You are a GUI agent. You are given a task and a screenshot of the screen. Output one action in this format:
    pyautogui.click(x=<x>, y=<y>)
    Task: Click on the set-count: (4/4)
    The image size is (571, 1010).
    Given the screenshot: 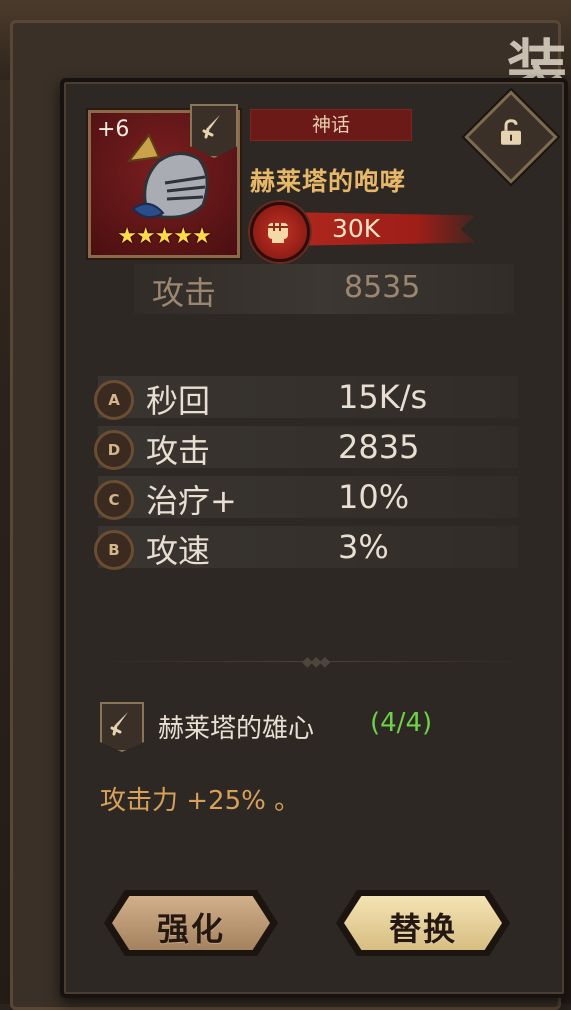 What is the action you would take?
    pyautogui.click(x=401, y=723)
    